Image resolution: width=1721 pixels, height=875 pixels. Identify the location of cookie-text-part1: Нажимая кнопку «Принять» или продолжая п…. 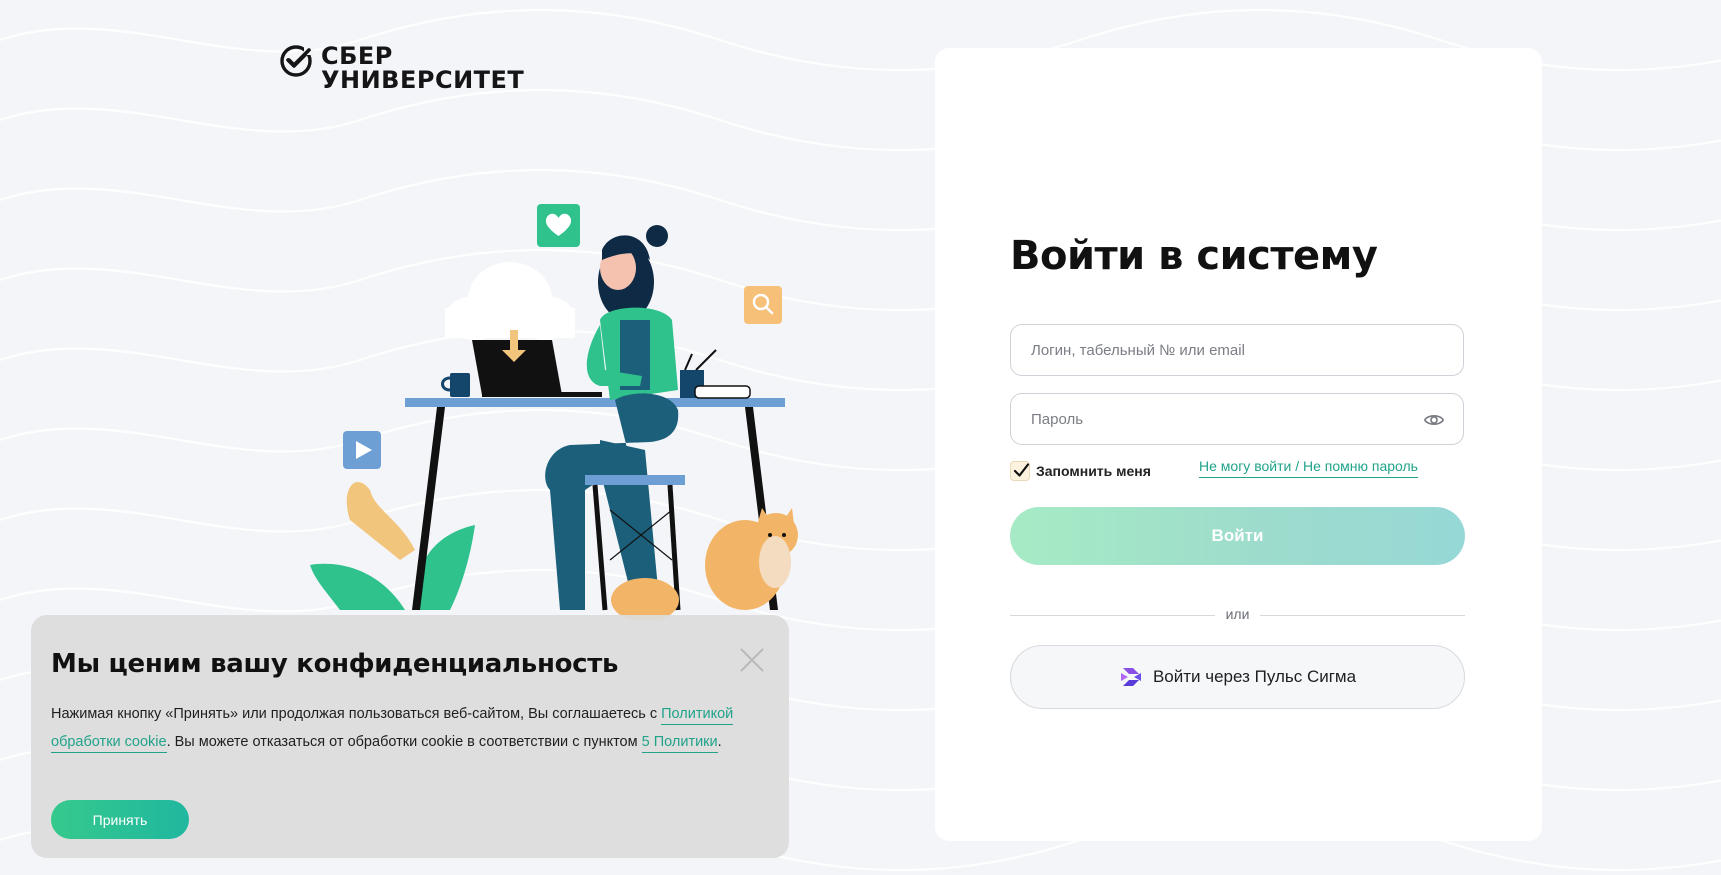
(356, 714).